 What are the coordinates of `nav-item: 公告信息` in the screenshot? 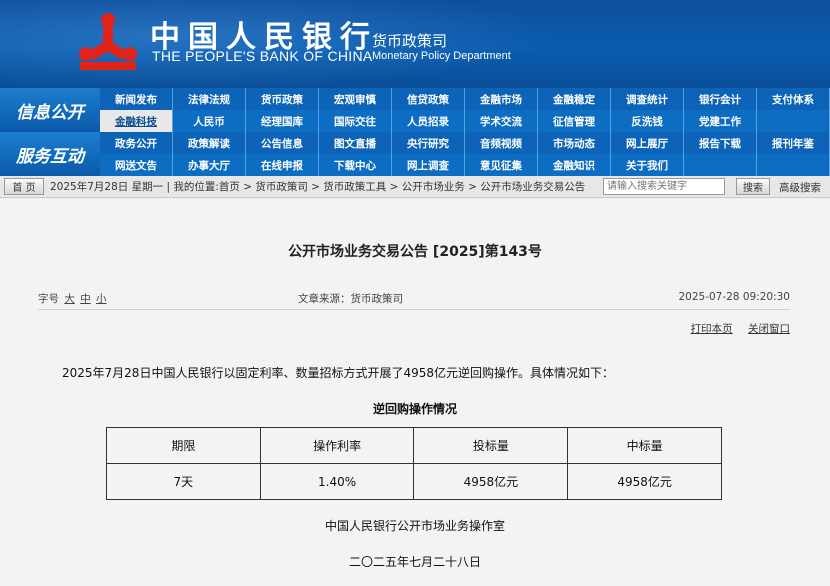 It's located at (282, 143).